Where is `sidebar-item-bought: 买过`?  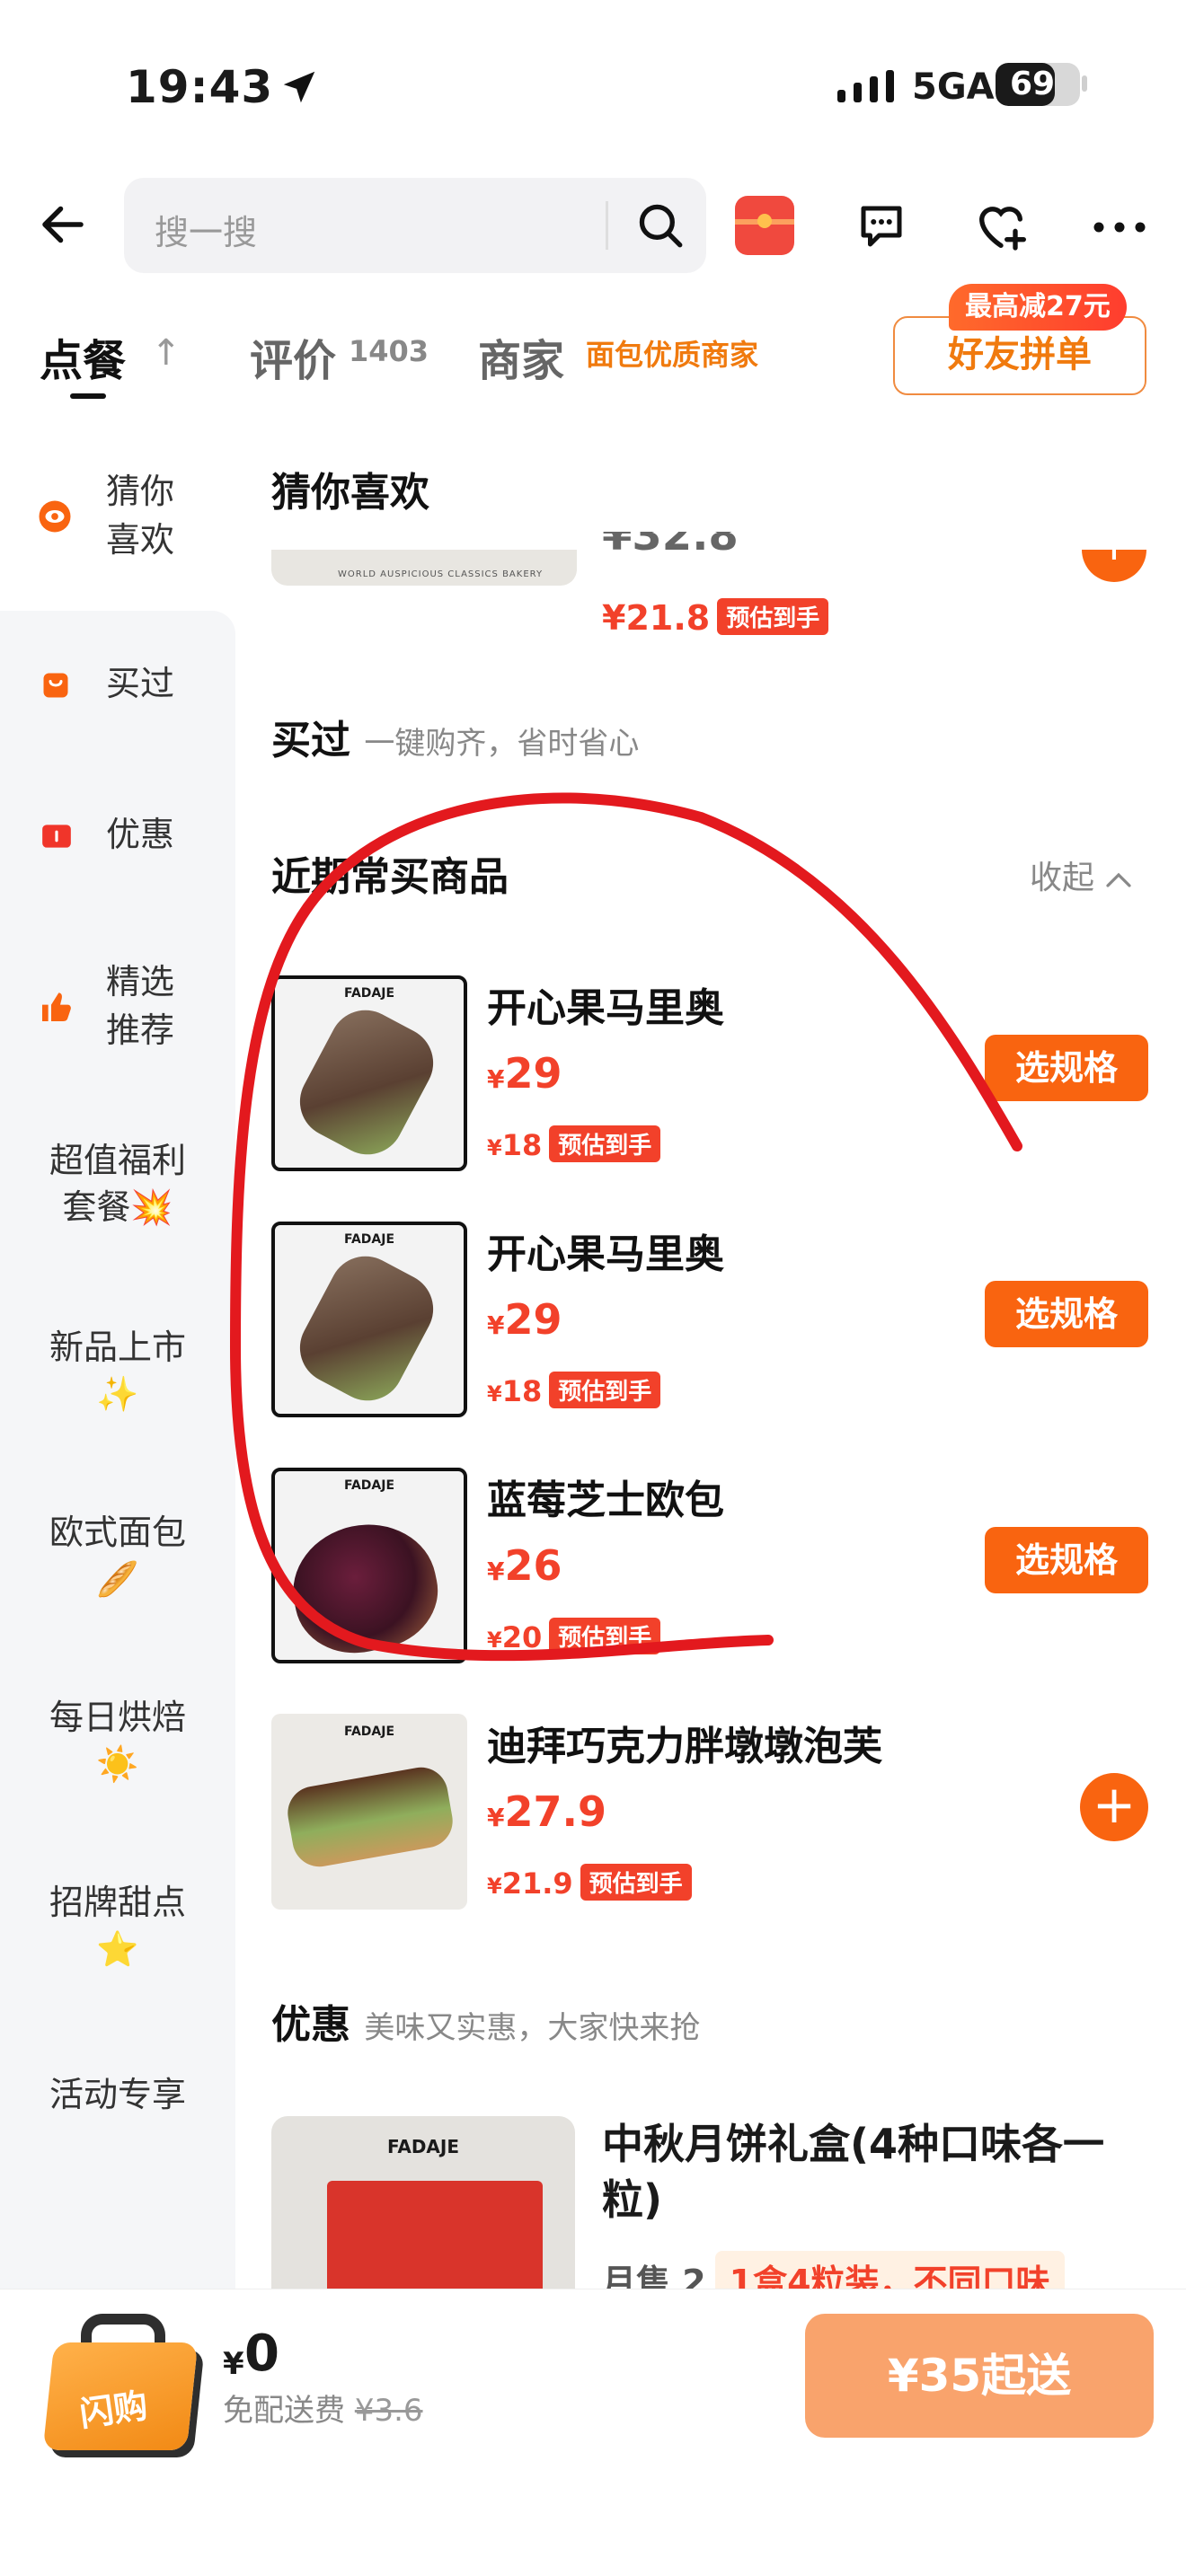 sidebar-item-bought: 买过 is located at coordinates (117, 685).